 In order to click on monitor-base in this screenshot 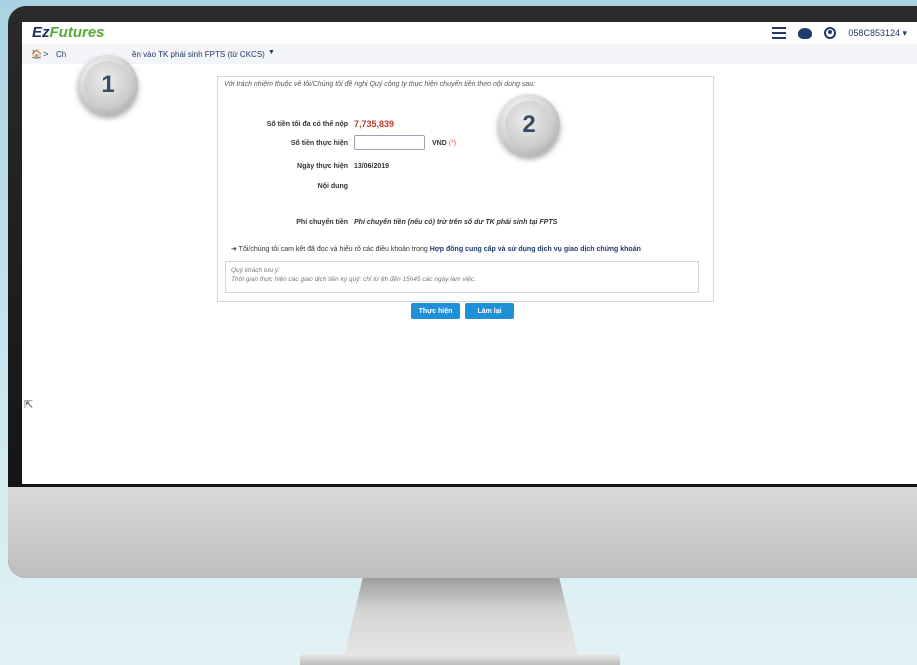, I will do `click(460, 659)`.